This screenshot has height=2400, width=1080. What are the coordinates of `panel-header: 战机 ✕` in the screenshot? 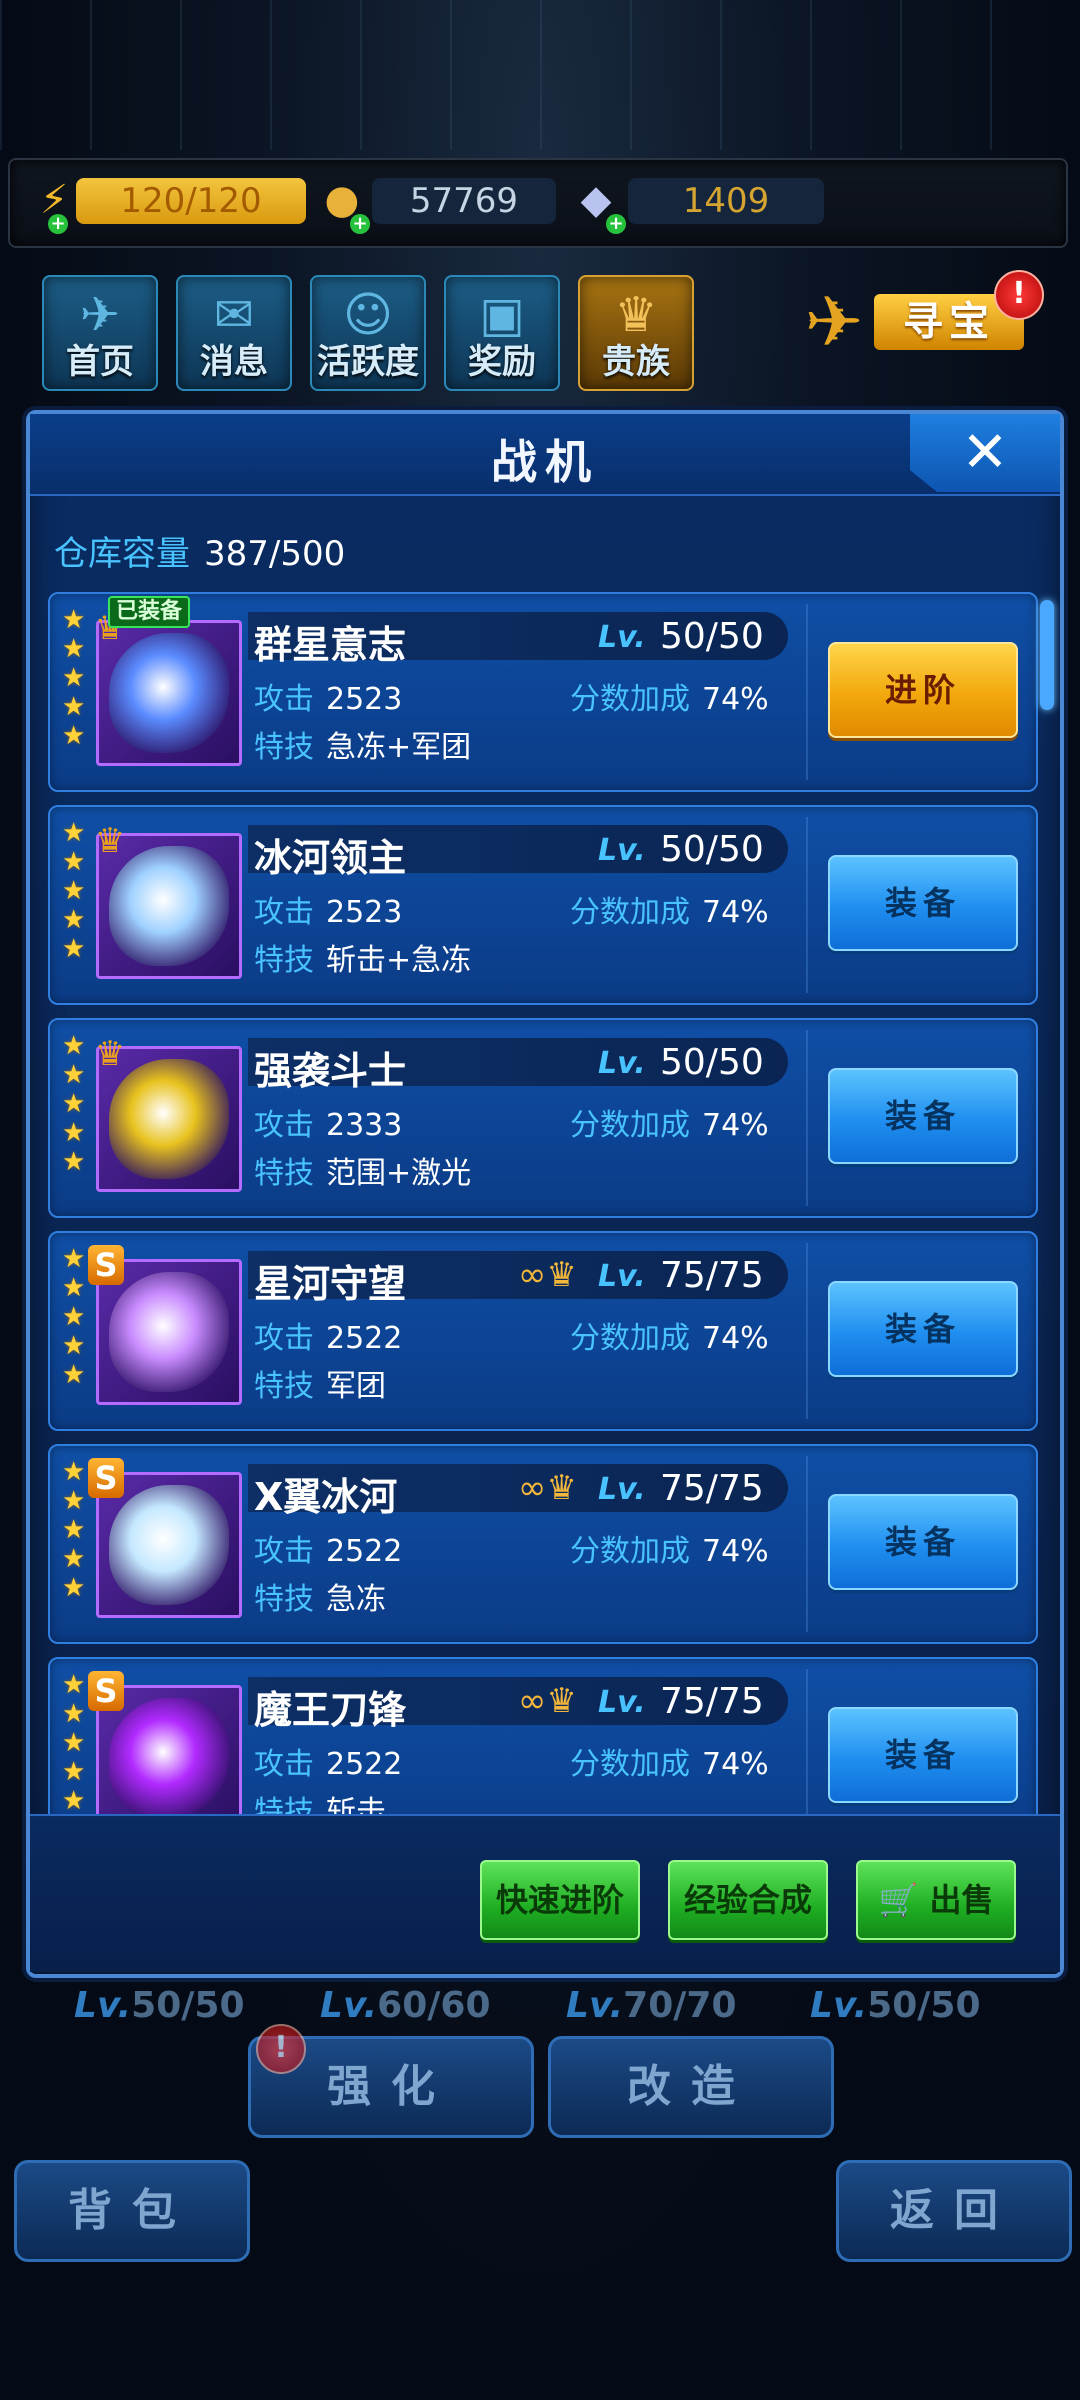 It's located at (545, 455).